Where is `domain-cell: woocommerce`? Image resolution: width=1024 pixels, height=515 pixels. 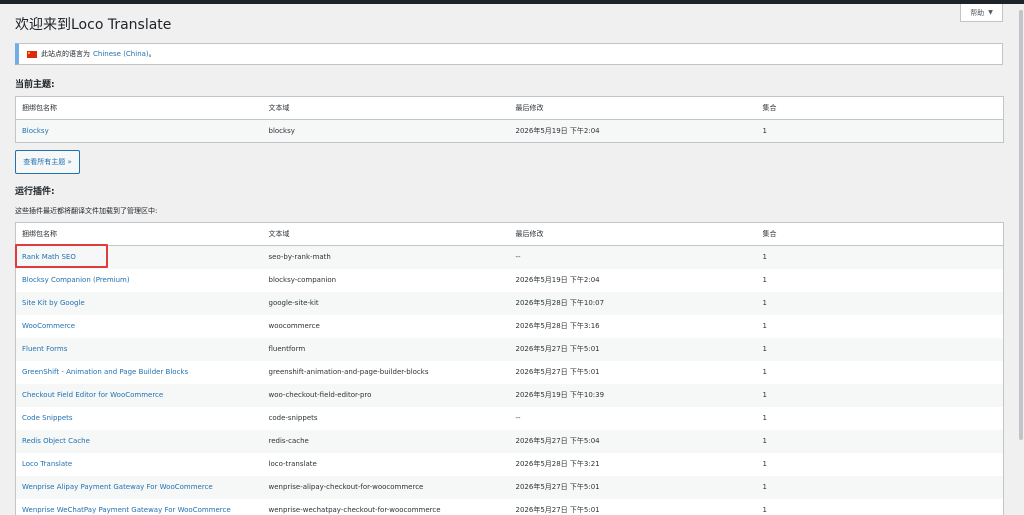 domain-cell: woocommerce is located at coordinates (294, 326).